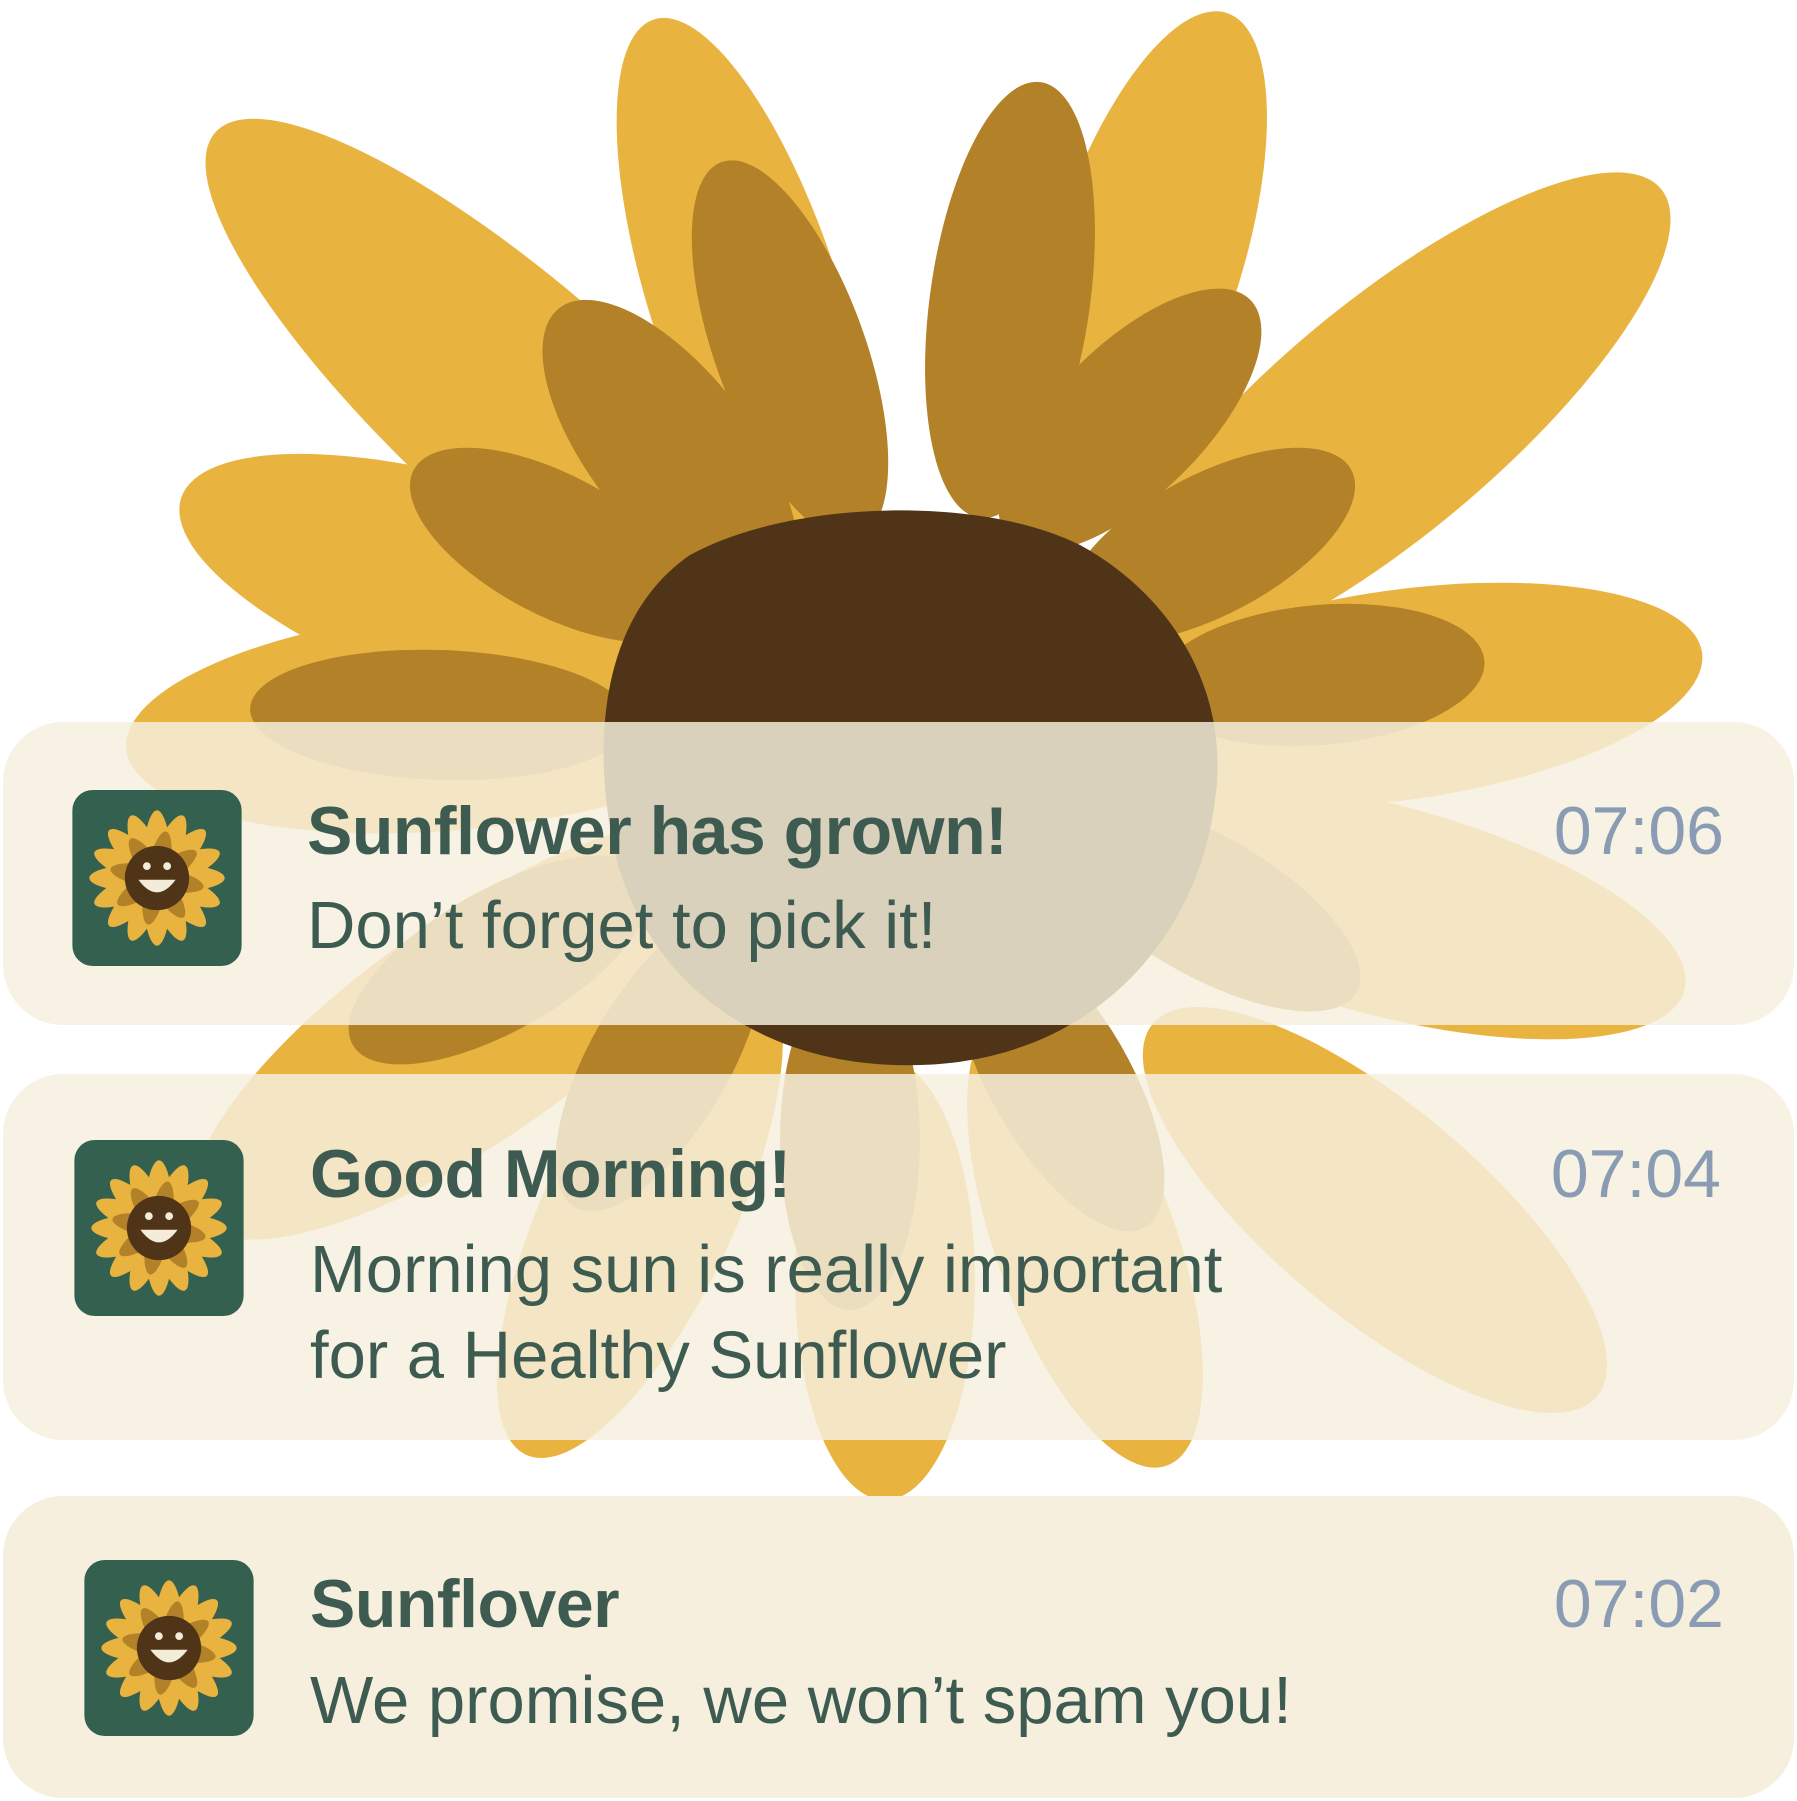  Describe the element at coordinates (766, 1269) in the screenshot. I see `notification-body-line: Morning sun is really important` at that location.